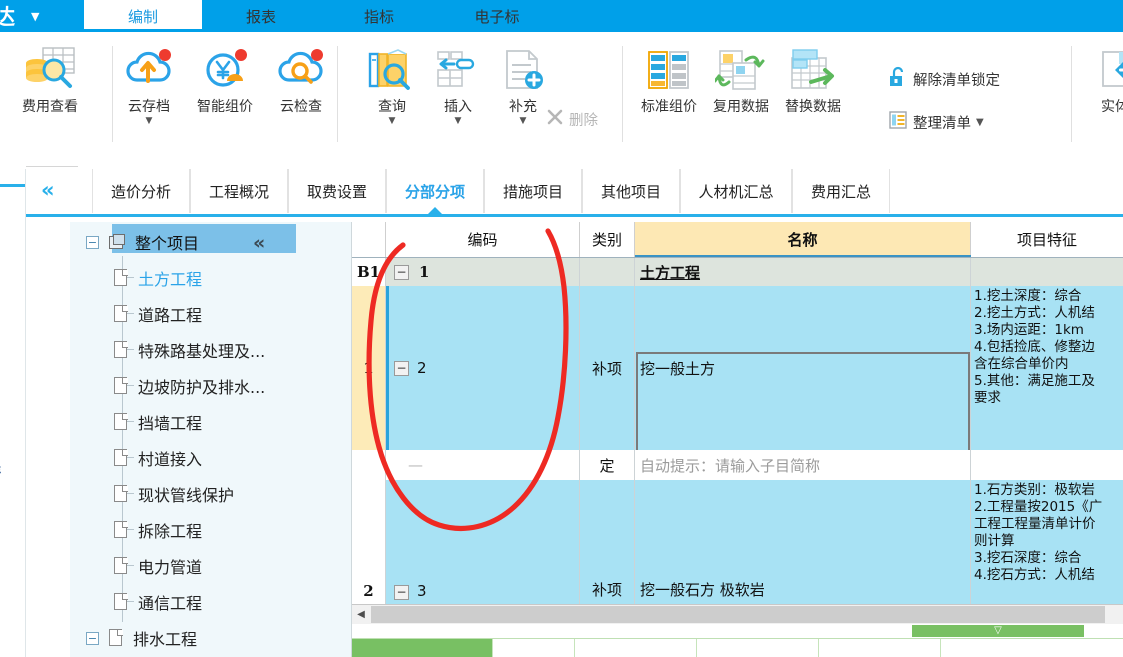 This screenshot has width=1123, height=657. Describe the element at coordinates (0, 496) in the screenshot. I see `left-stub-item-2: 目` at that location.